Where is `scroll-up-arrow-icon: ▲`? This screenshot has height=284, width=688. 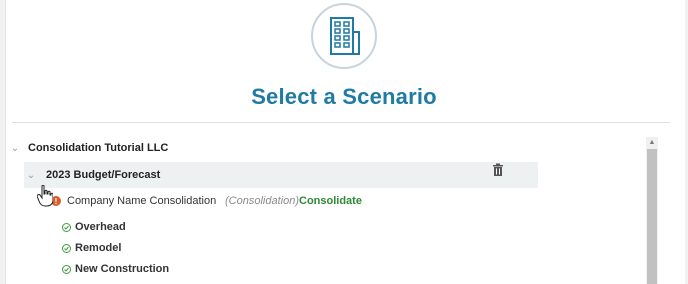 scroll-up-arrow-icon: ▲ is located at coordinates (652, 142).